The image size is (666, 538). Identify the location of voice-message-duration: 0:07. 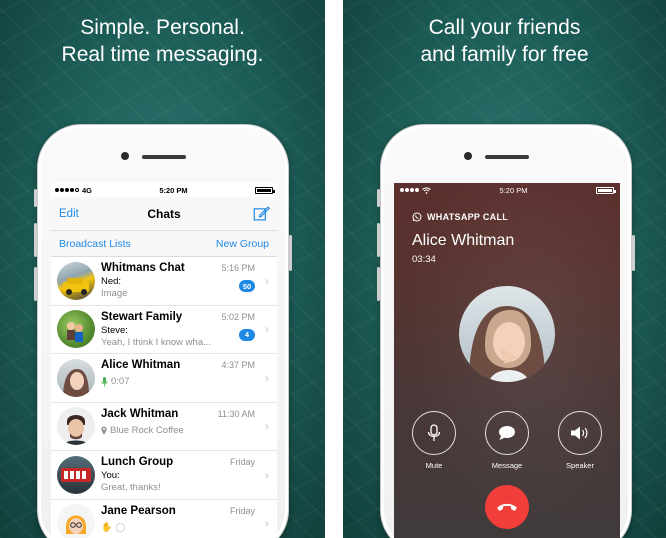
(120, 381).